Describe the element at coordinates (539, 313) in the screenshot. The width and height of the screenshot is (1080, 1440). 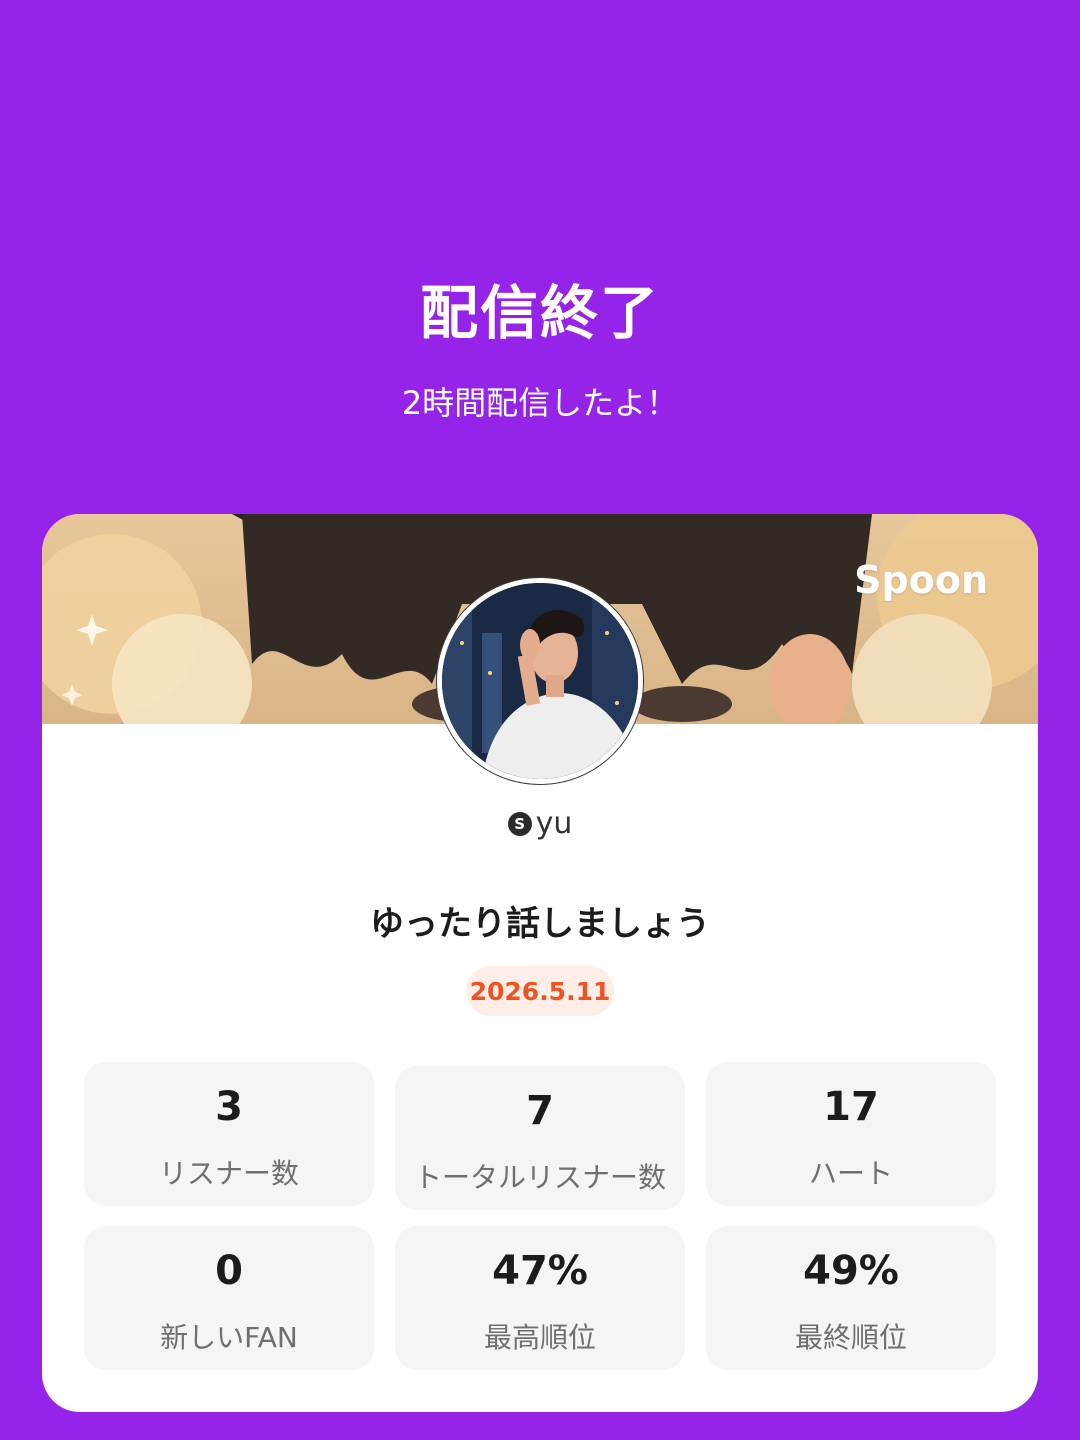
I see `page-title: 配信終了` at that location.